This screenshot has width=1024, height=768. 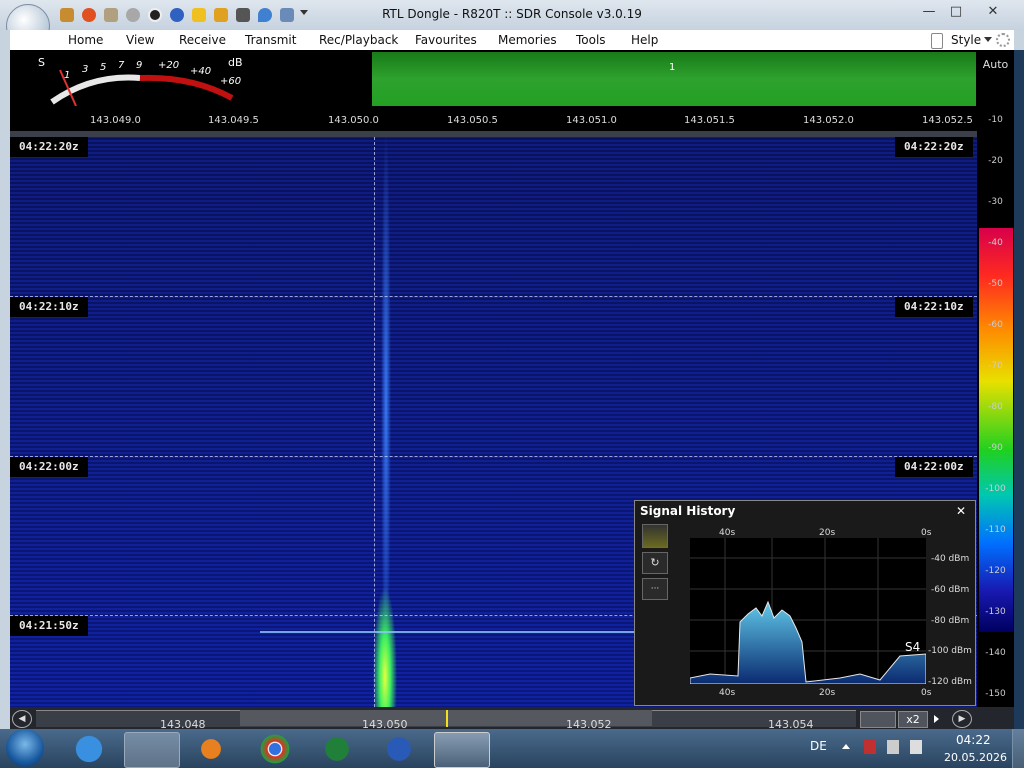 I want to click on volume-tray-icon, so click(x=893, y=747).